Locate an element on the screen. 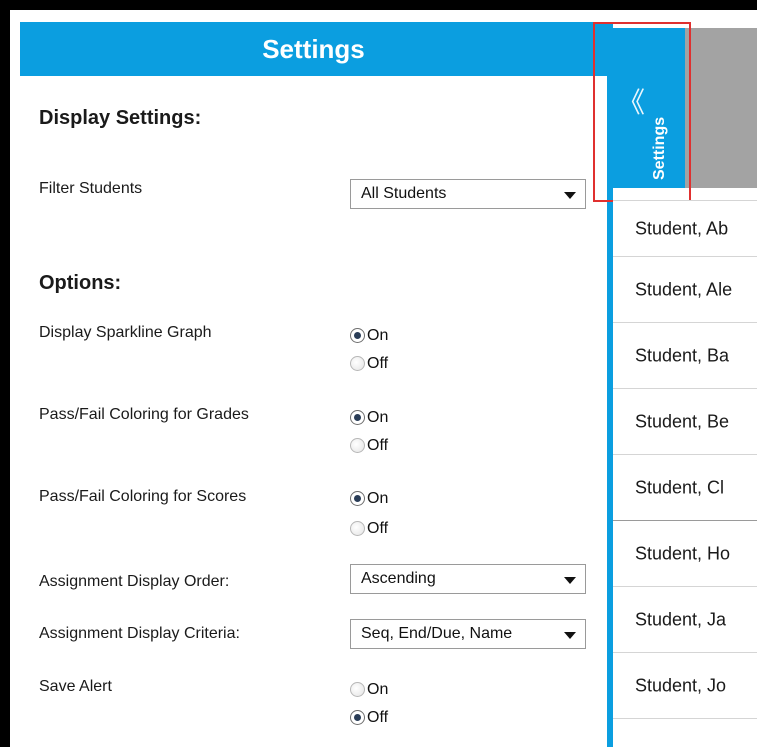 The width and height of the screenshot is (757, 747). highlight-box is located at coordinates (642, 112).